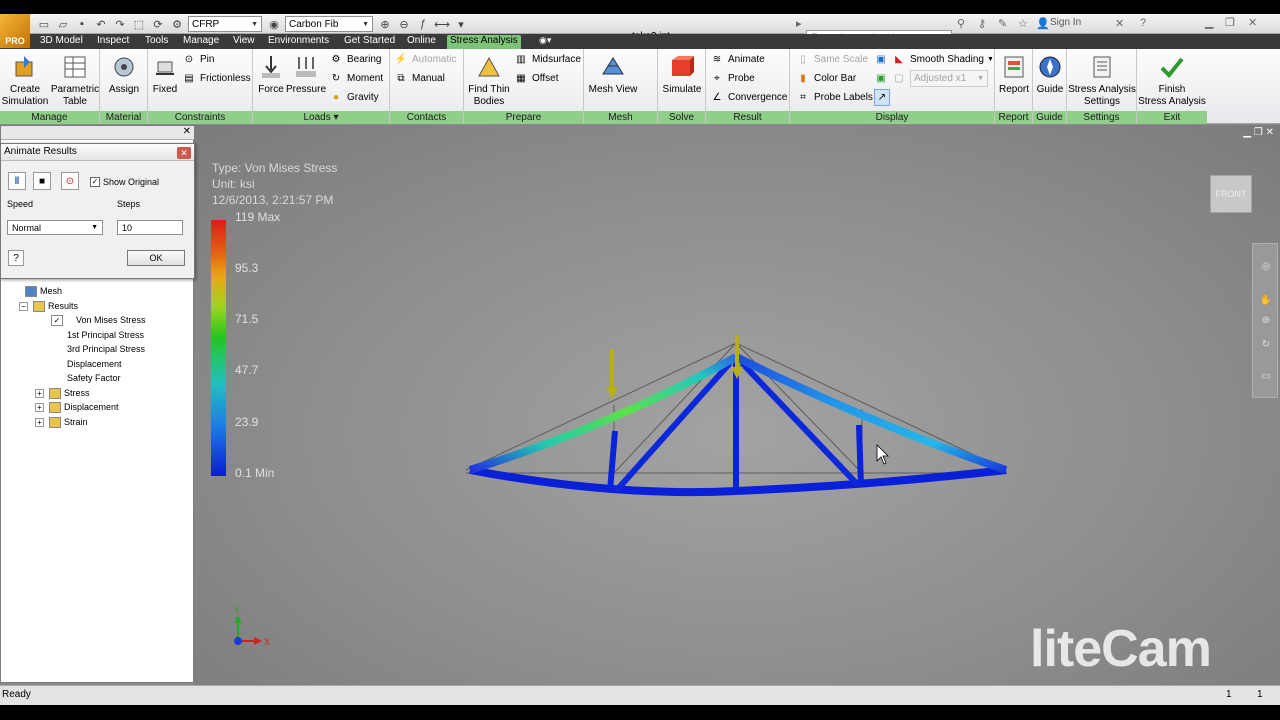  What do you see at coordinates (545, 42) in the screenshot?
I see `tab-options-icon: ◉▾` at bounding box center [545, 42].